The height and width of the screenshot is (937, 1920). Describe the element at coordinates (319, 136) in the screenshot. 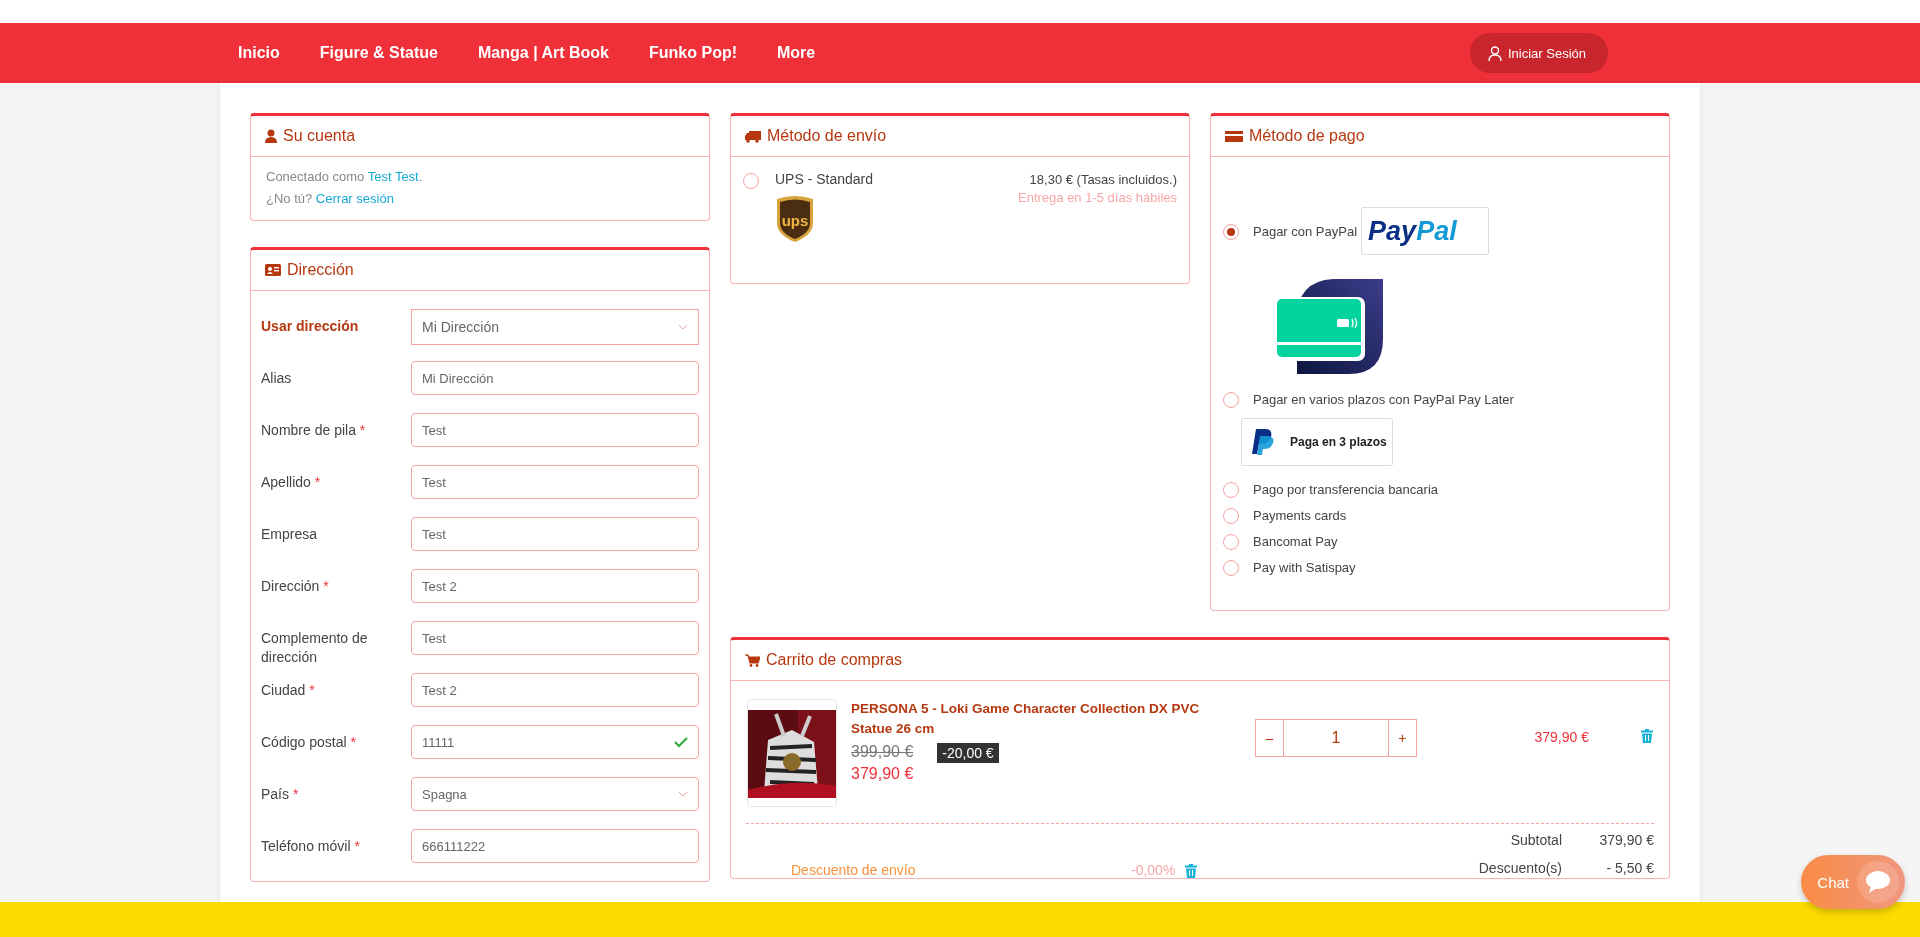

I see `card-title: Su cuenta` at that location.